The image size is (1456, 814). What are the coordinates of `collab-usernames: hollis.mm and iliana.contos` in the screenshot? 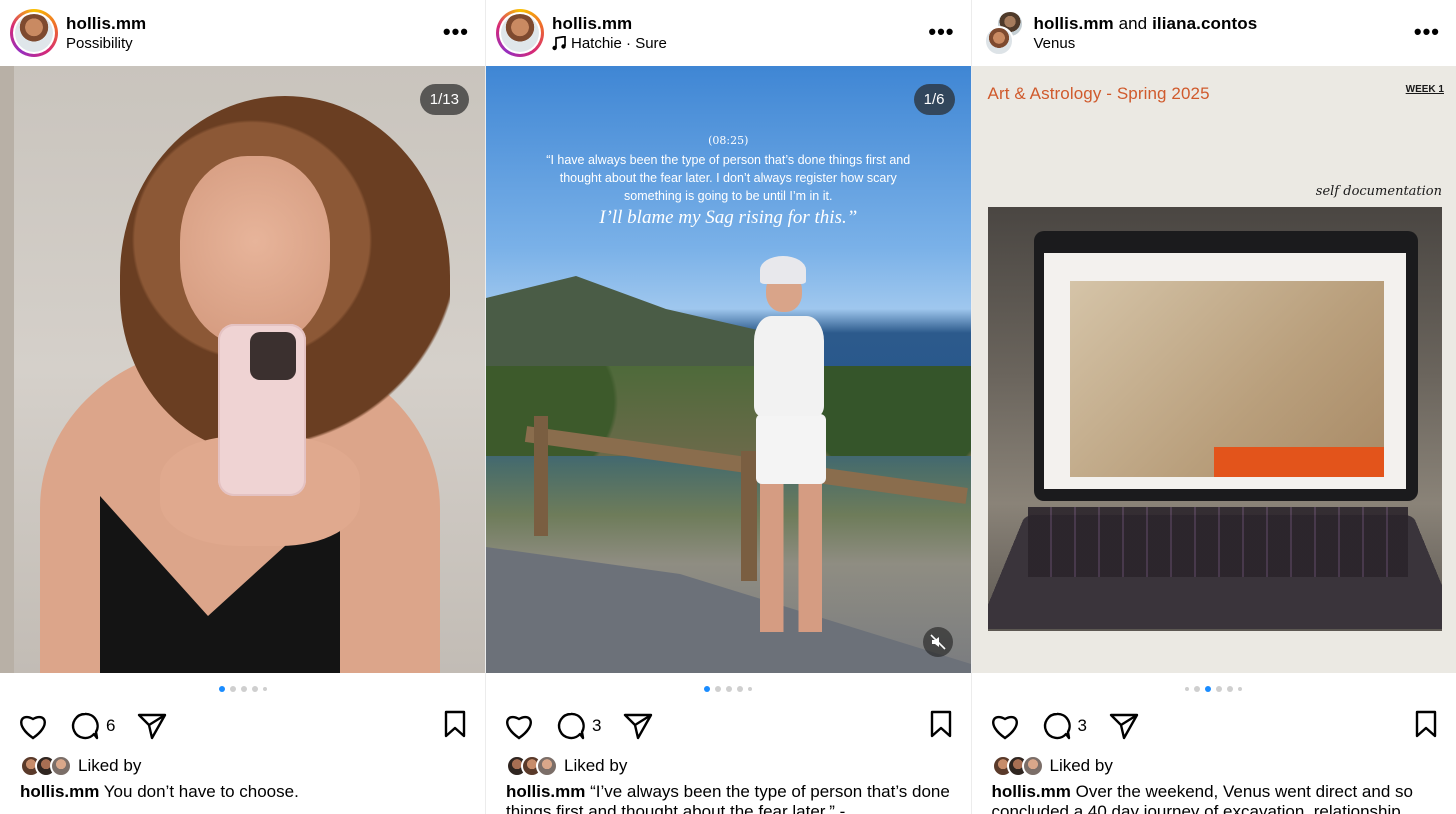 It's located at (1146, 23).